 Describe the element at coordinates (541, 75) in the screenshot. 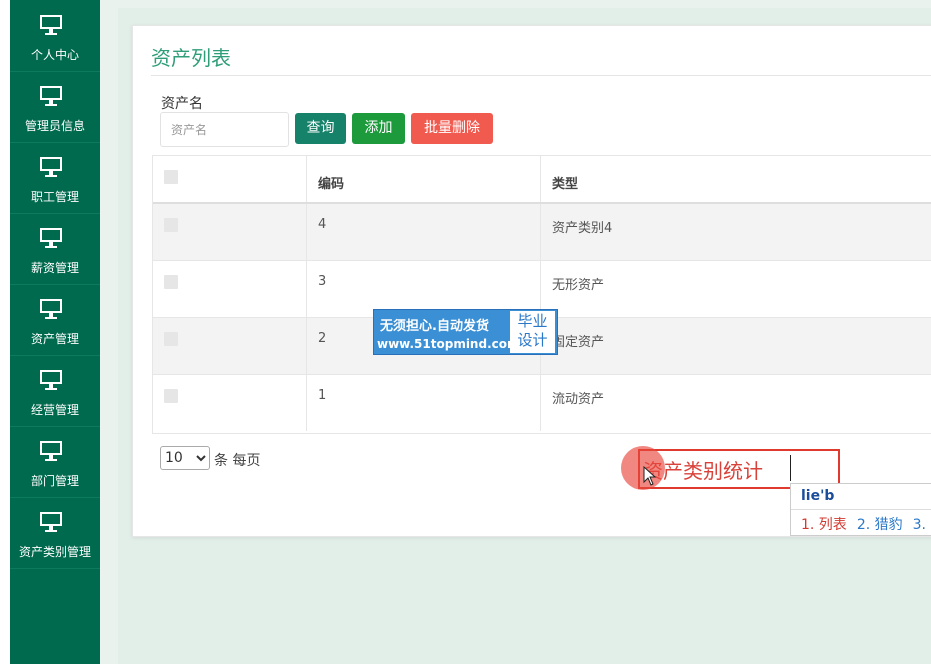

I see `title-divider` at that location.